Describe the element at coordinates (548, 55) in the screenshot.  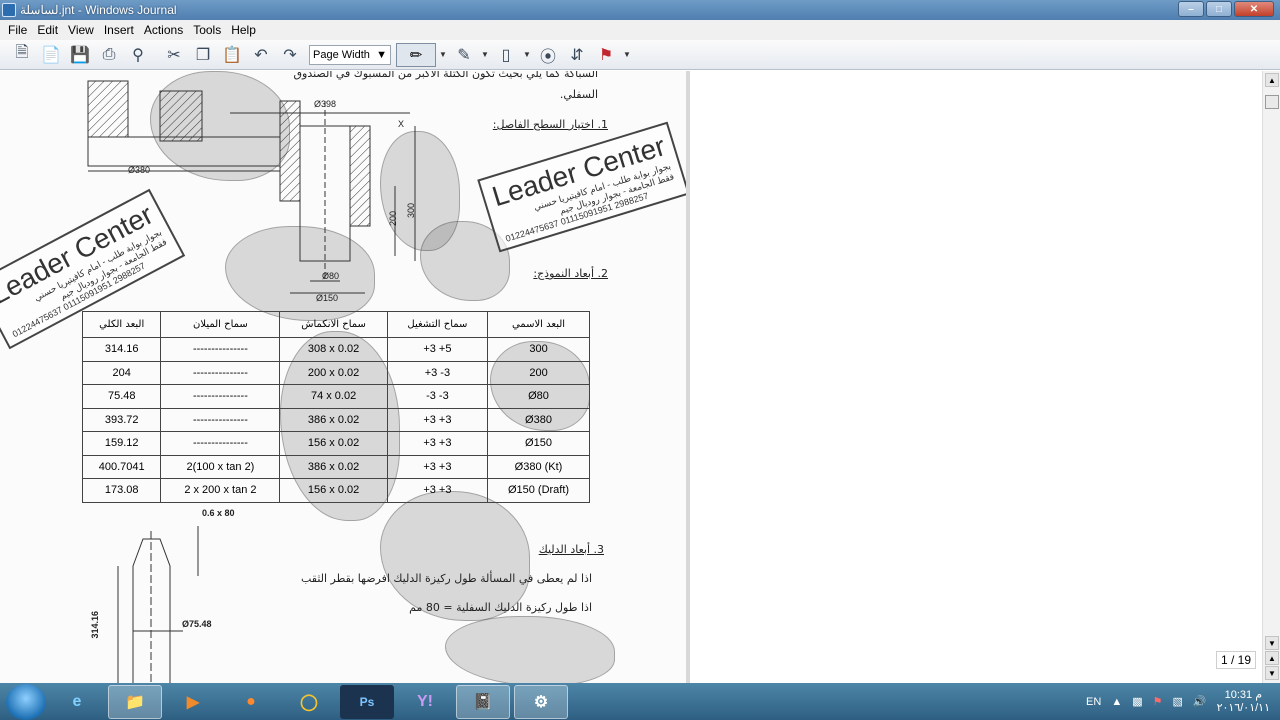
I see `lasso-icon: ⦿` at that location.